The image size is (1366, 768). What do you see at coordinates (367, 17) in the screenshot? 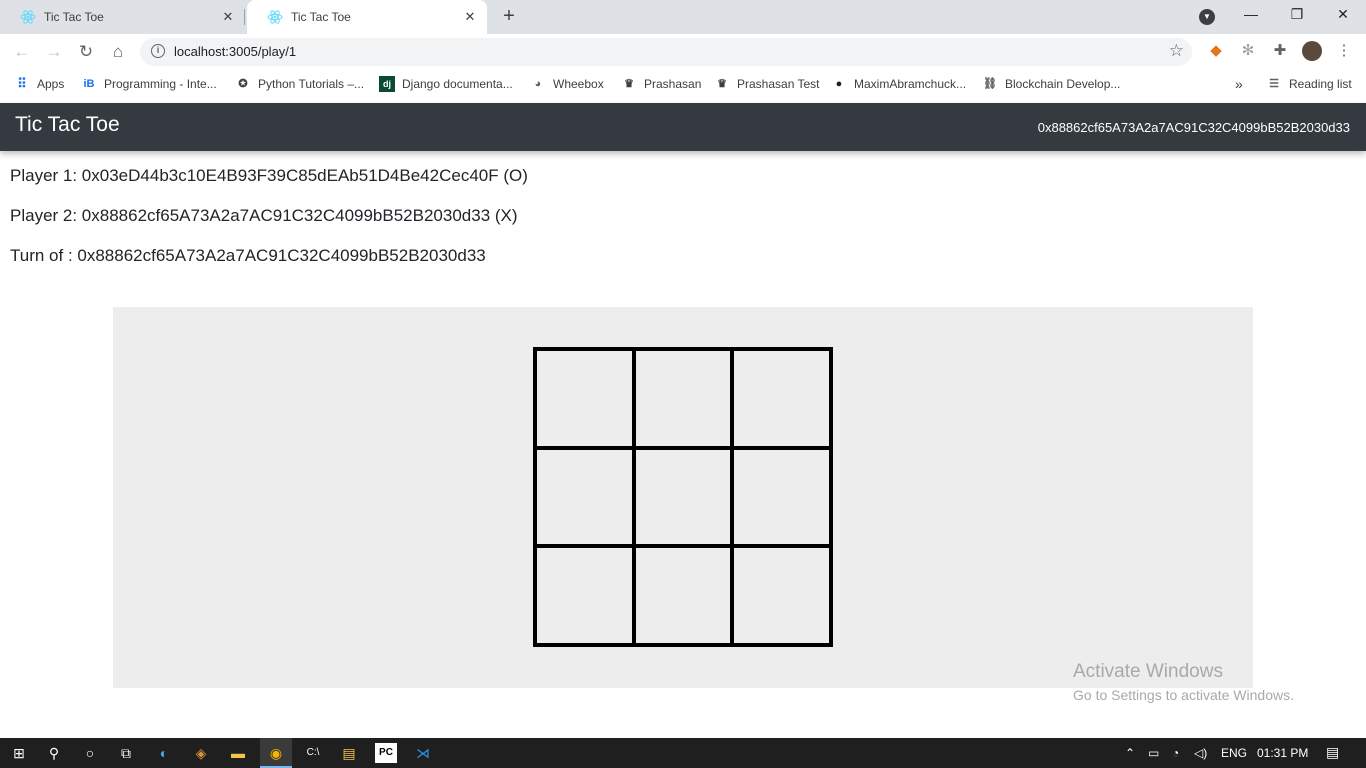
I see `tab-active: Tic Tac Toe ✕` at bounding box center [367, 17].